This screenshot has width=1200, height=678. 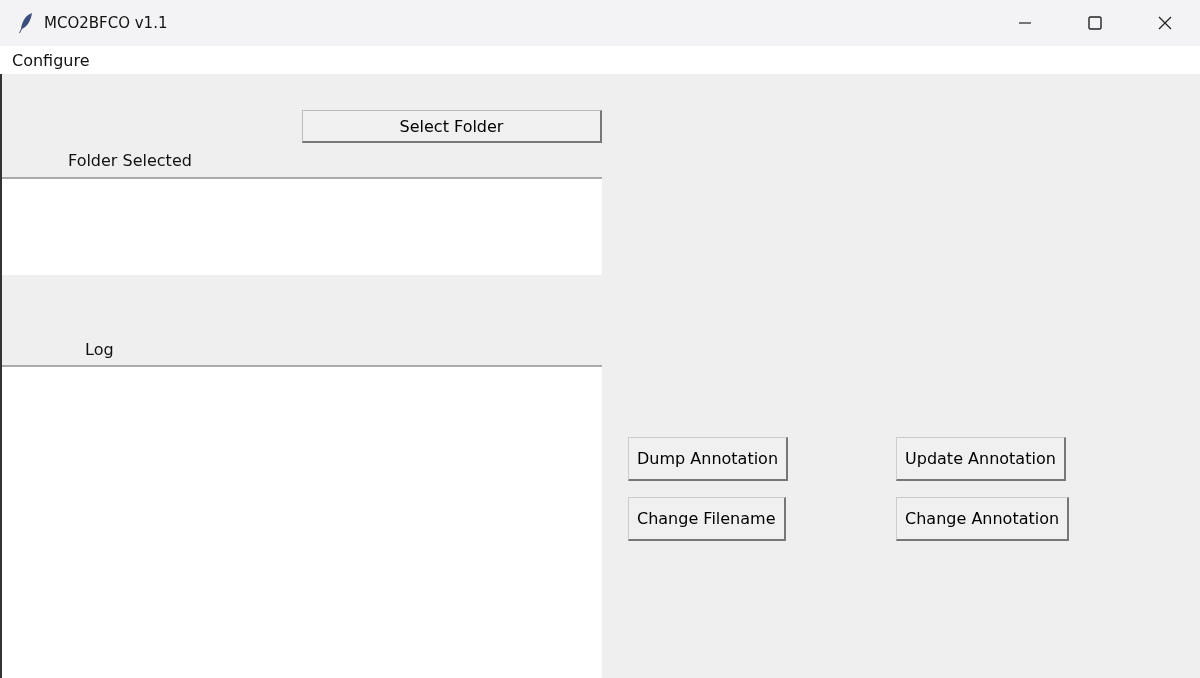 I want to click on folder-selected-field, so click(x=302, y=226).